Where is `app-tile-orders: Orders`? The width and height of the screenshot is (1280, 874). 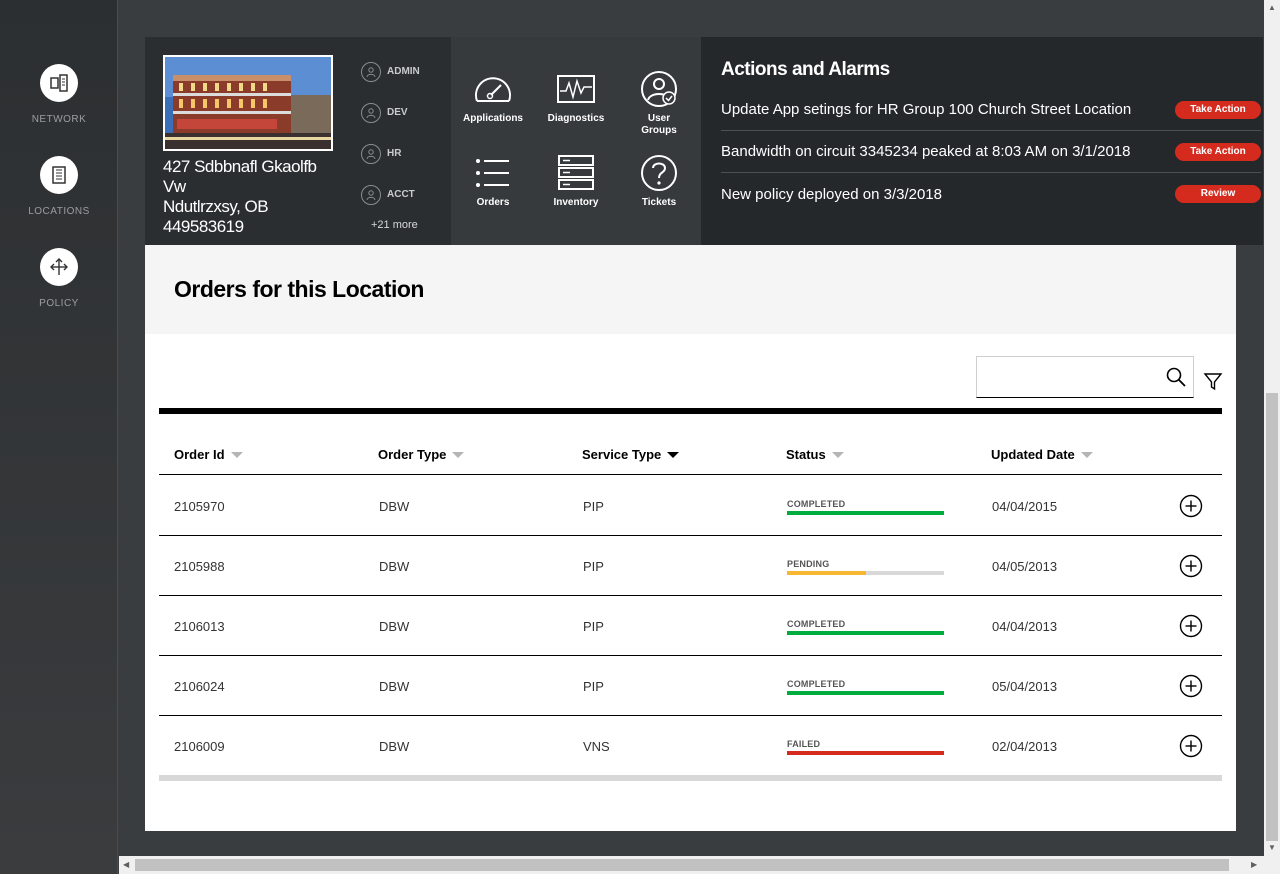 app-tile-orders: Orders is located at coordinates (493, 181).